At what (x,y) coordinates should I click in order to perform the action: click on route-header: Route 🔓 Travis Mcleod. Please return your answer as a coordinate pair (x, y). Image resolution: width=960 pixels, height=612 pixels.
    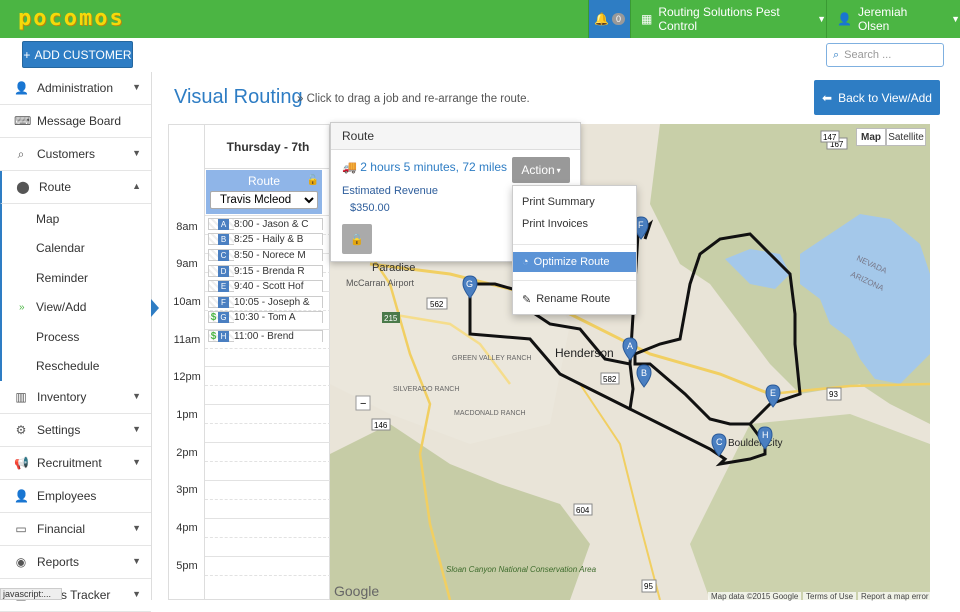
    Looking at the image, I should click on (264, 192).